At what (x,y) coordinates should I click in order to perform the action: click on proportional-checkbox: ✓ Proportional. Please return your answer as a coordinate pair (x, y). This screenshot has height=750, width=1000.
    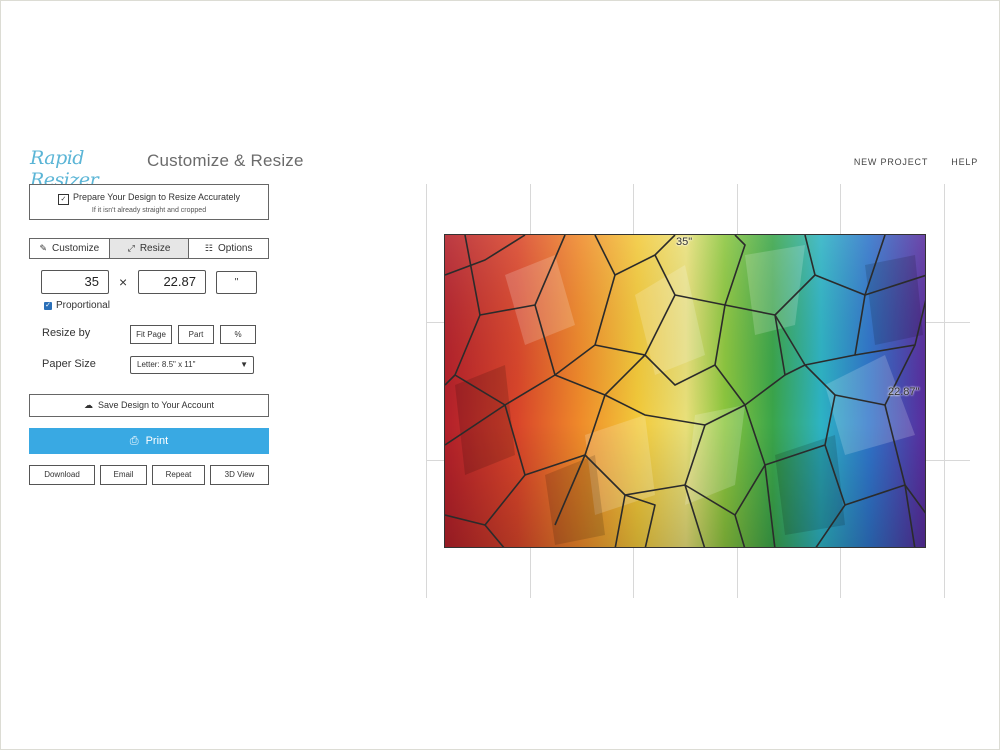
    Looking at the image, I should click on (77, 305).